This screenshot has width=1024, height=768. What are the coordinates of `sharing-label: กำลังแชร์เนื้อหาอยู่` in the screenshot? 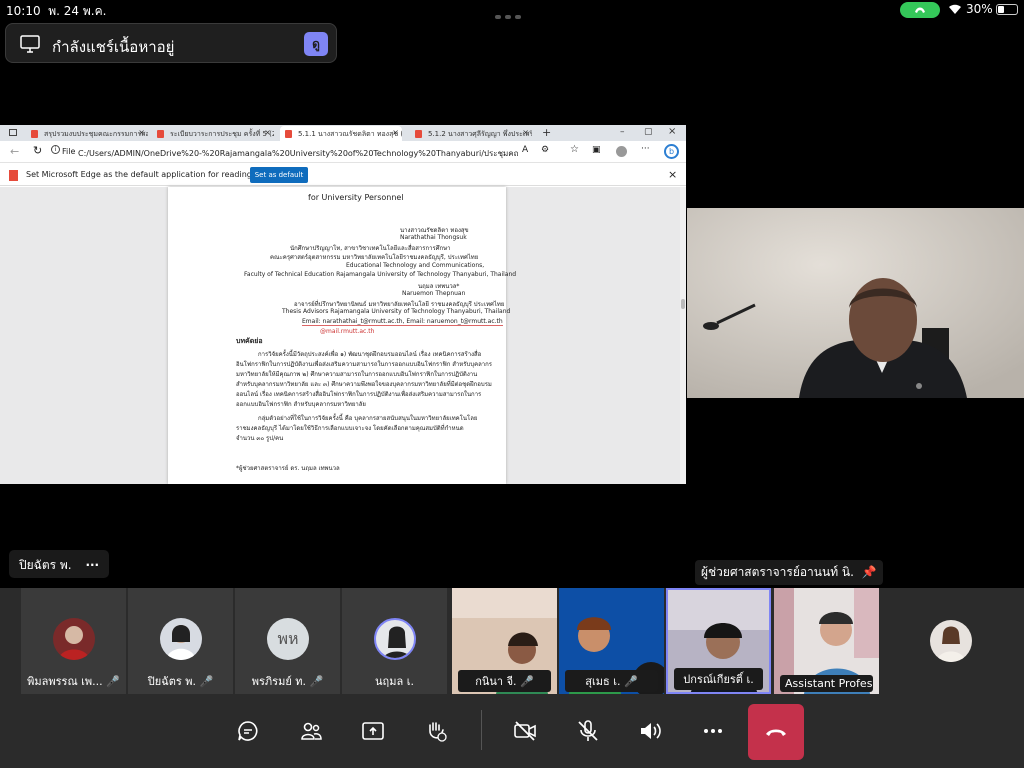 It's located at (113, 47).